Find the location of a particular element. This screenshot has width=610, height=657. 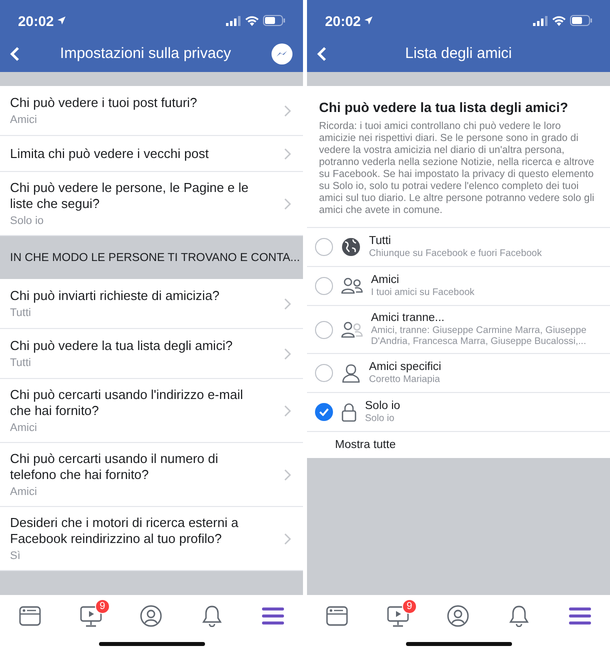

audience-option: Tutti Chiunque su Facebook e fuori Facebook is located at coordinates (458, 247).